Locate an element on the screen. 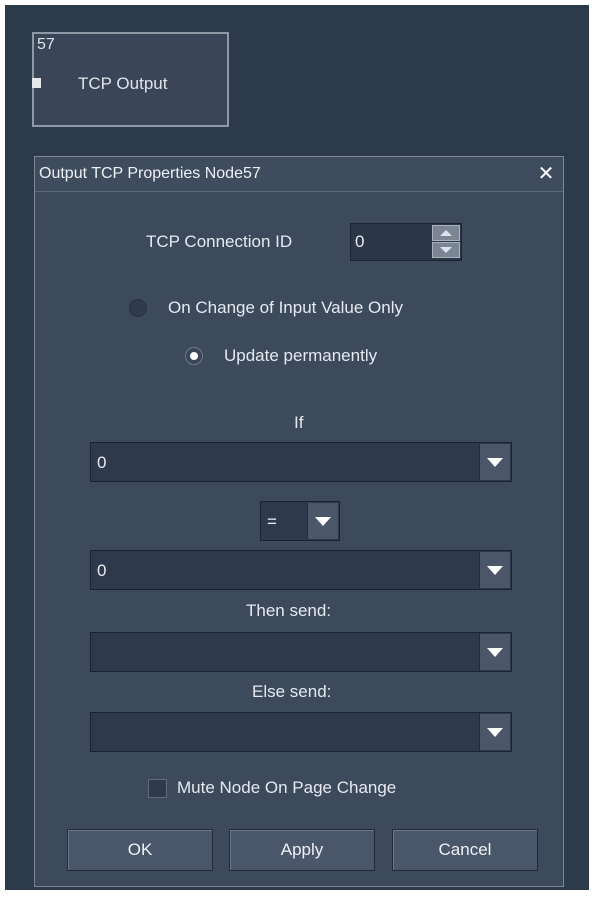 Image resolution: width=599 pixels, height=911 pixels. radio-on-change-label: On Change of Input Value Only is located at coordinates (285, 308).